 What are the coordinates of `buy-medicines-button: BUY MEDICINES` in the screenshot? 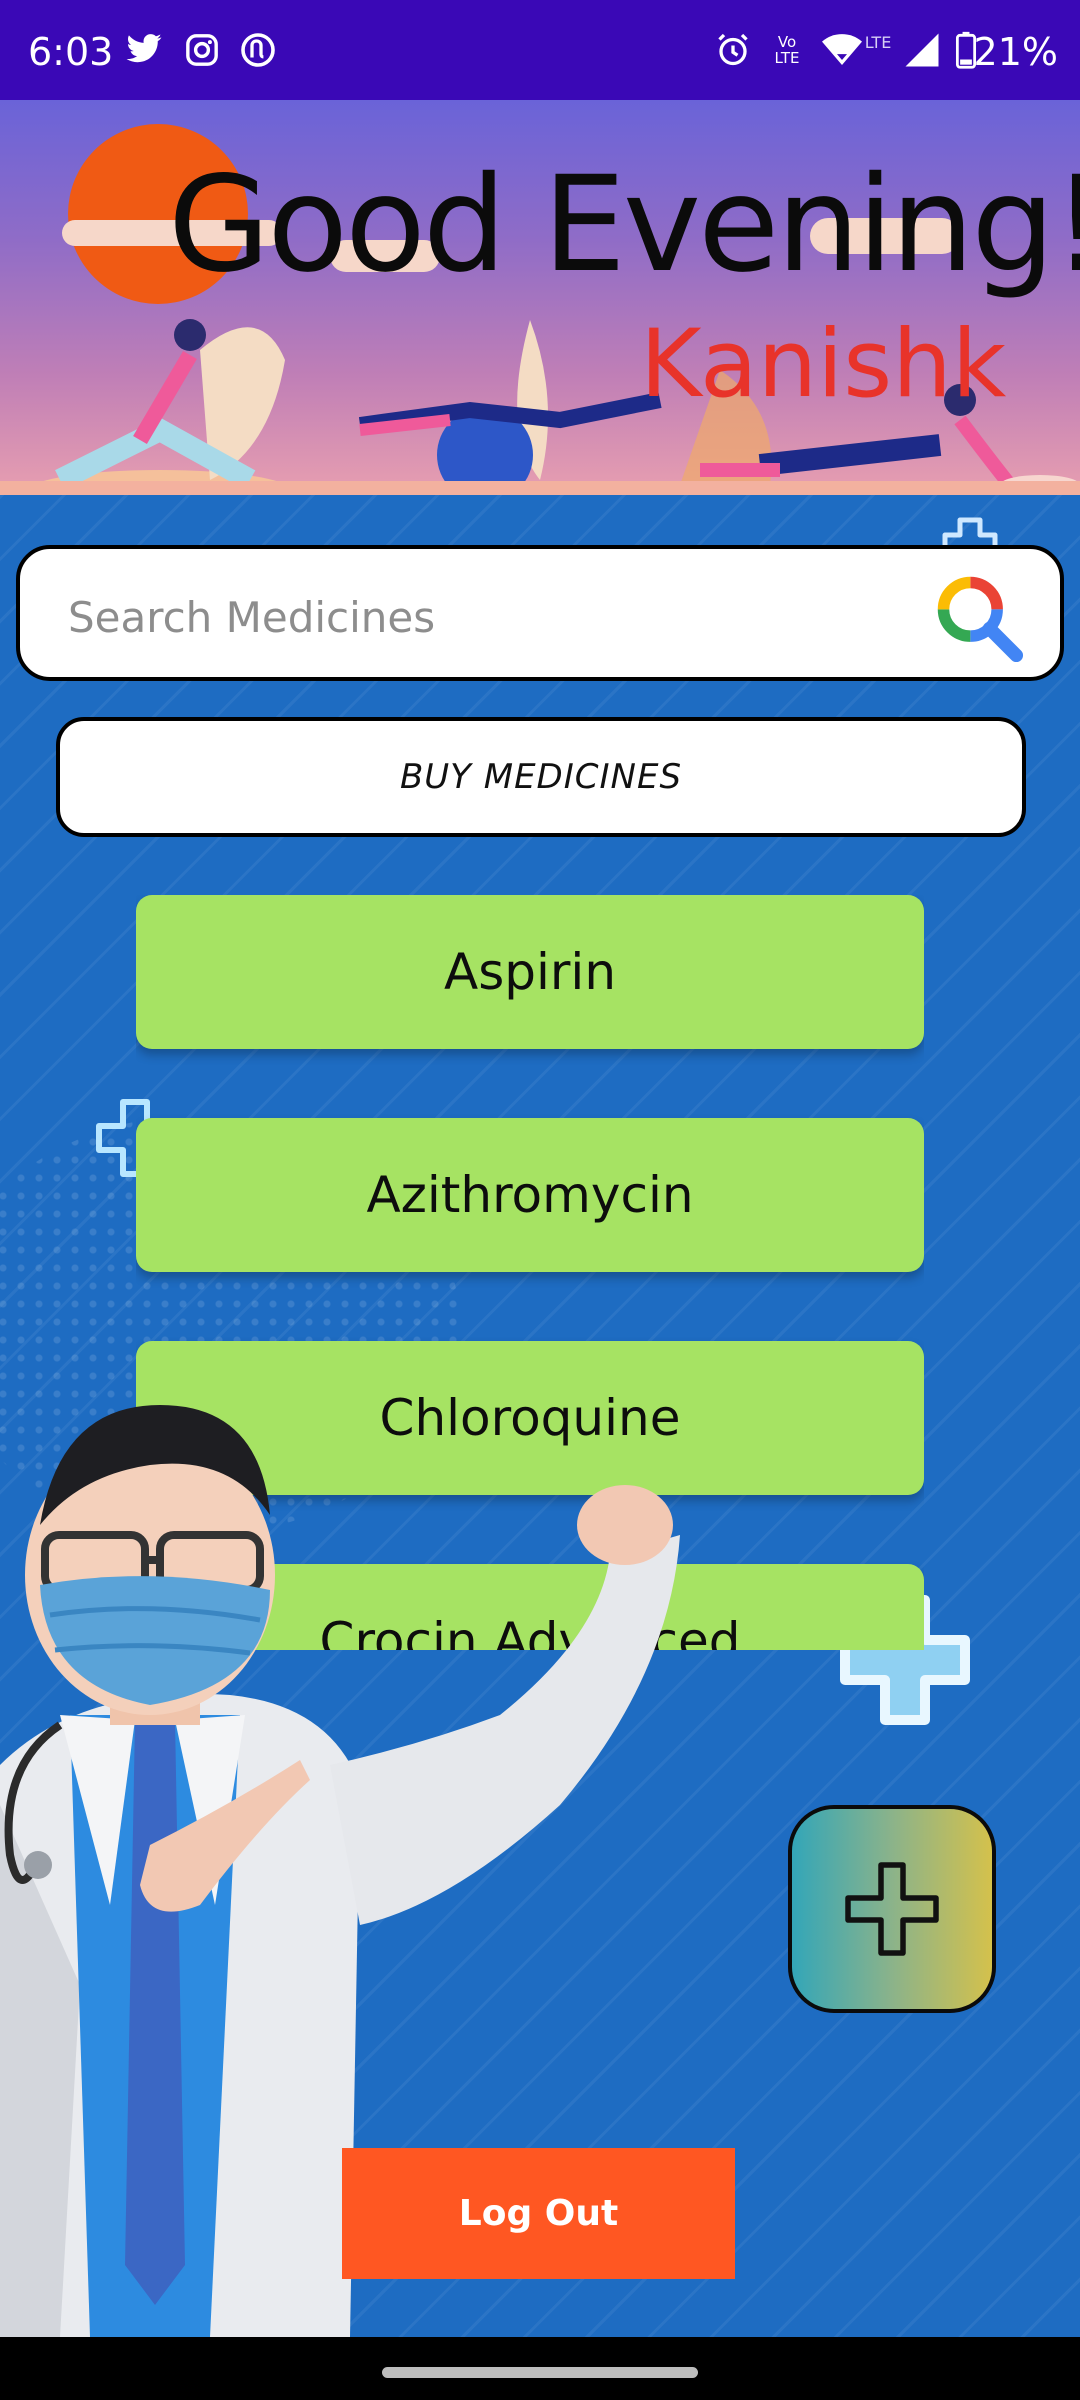 It's located at (541, 777).